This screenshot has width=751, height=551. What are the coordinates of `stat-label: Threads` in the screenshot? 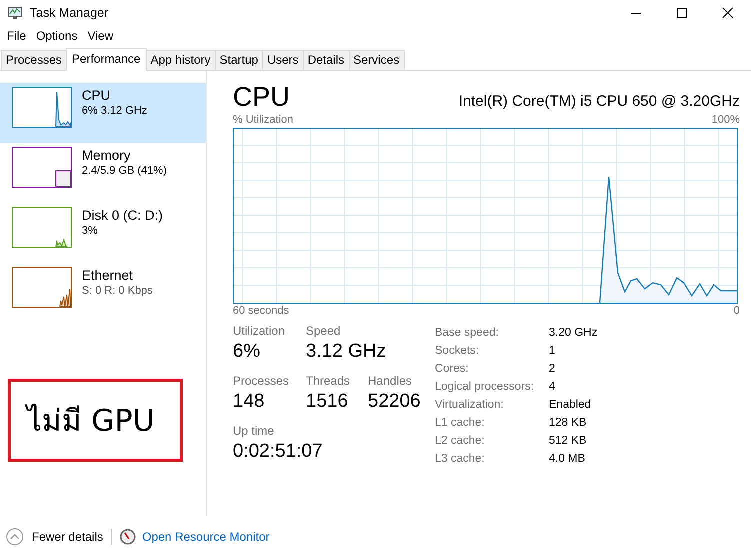 It's located at (329, 381).